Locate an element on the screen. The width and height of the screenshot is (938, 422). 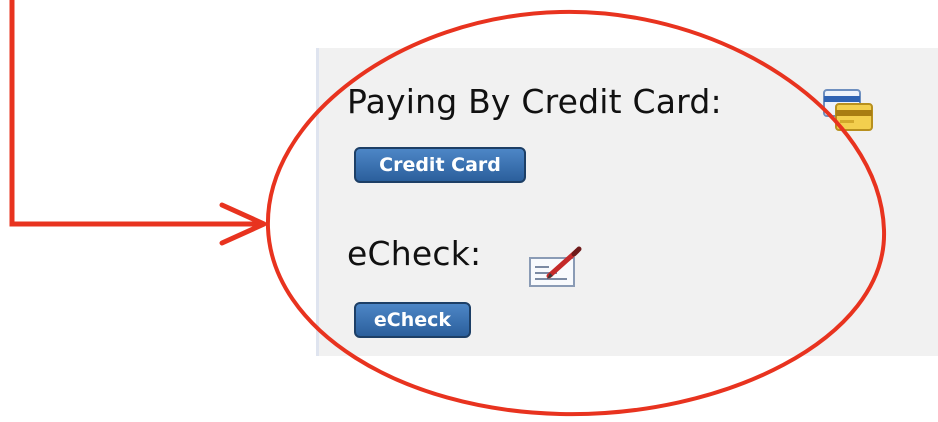
credit-card-section-label: Paying By Credit Card: is located at coordinates (534, 101).